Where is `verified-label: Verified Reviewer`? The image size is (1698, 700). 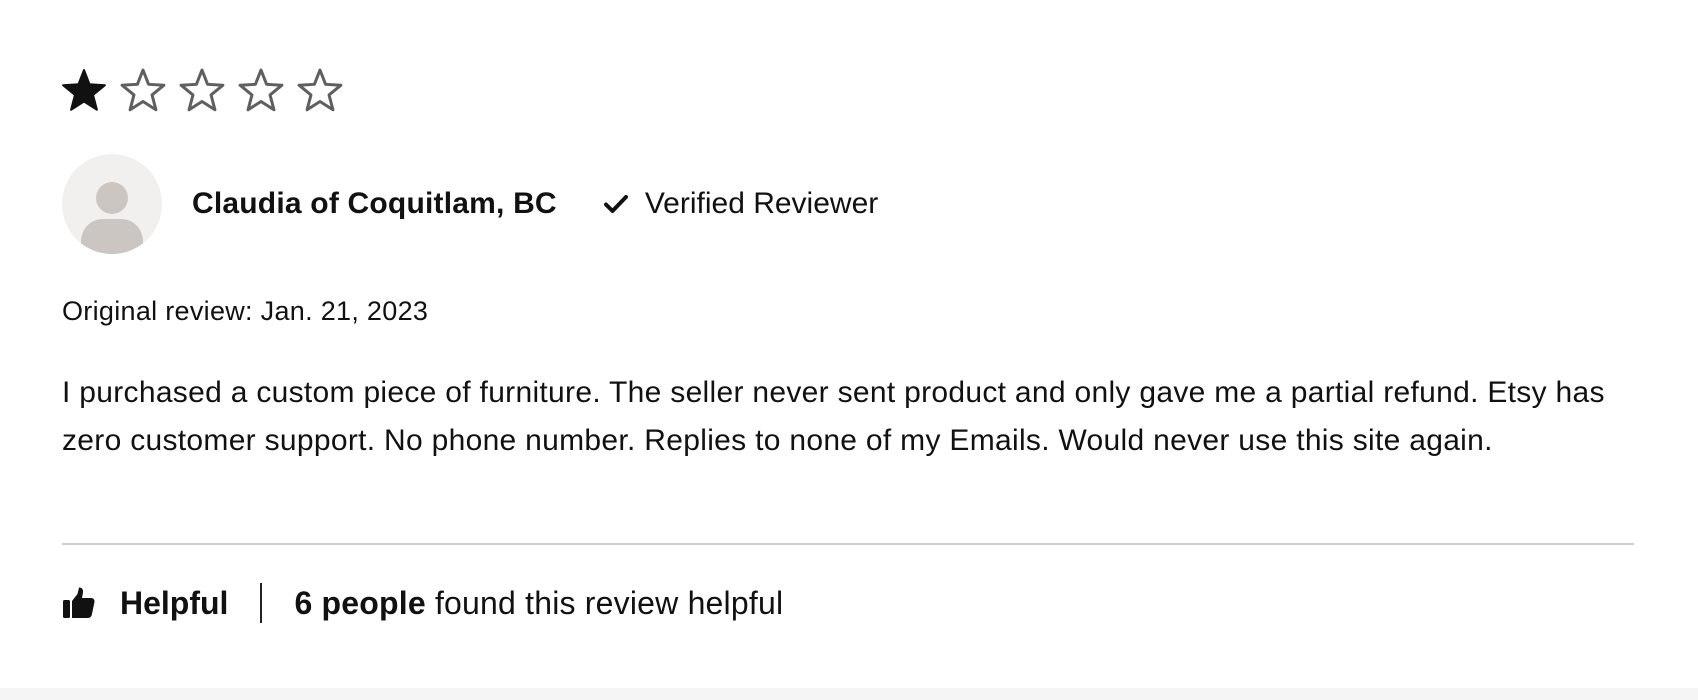 verified-label: Verified Reviewer is located at coordinates (761, 203).